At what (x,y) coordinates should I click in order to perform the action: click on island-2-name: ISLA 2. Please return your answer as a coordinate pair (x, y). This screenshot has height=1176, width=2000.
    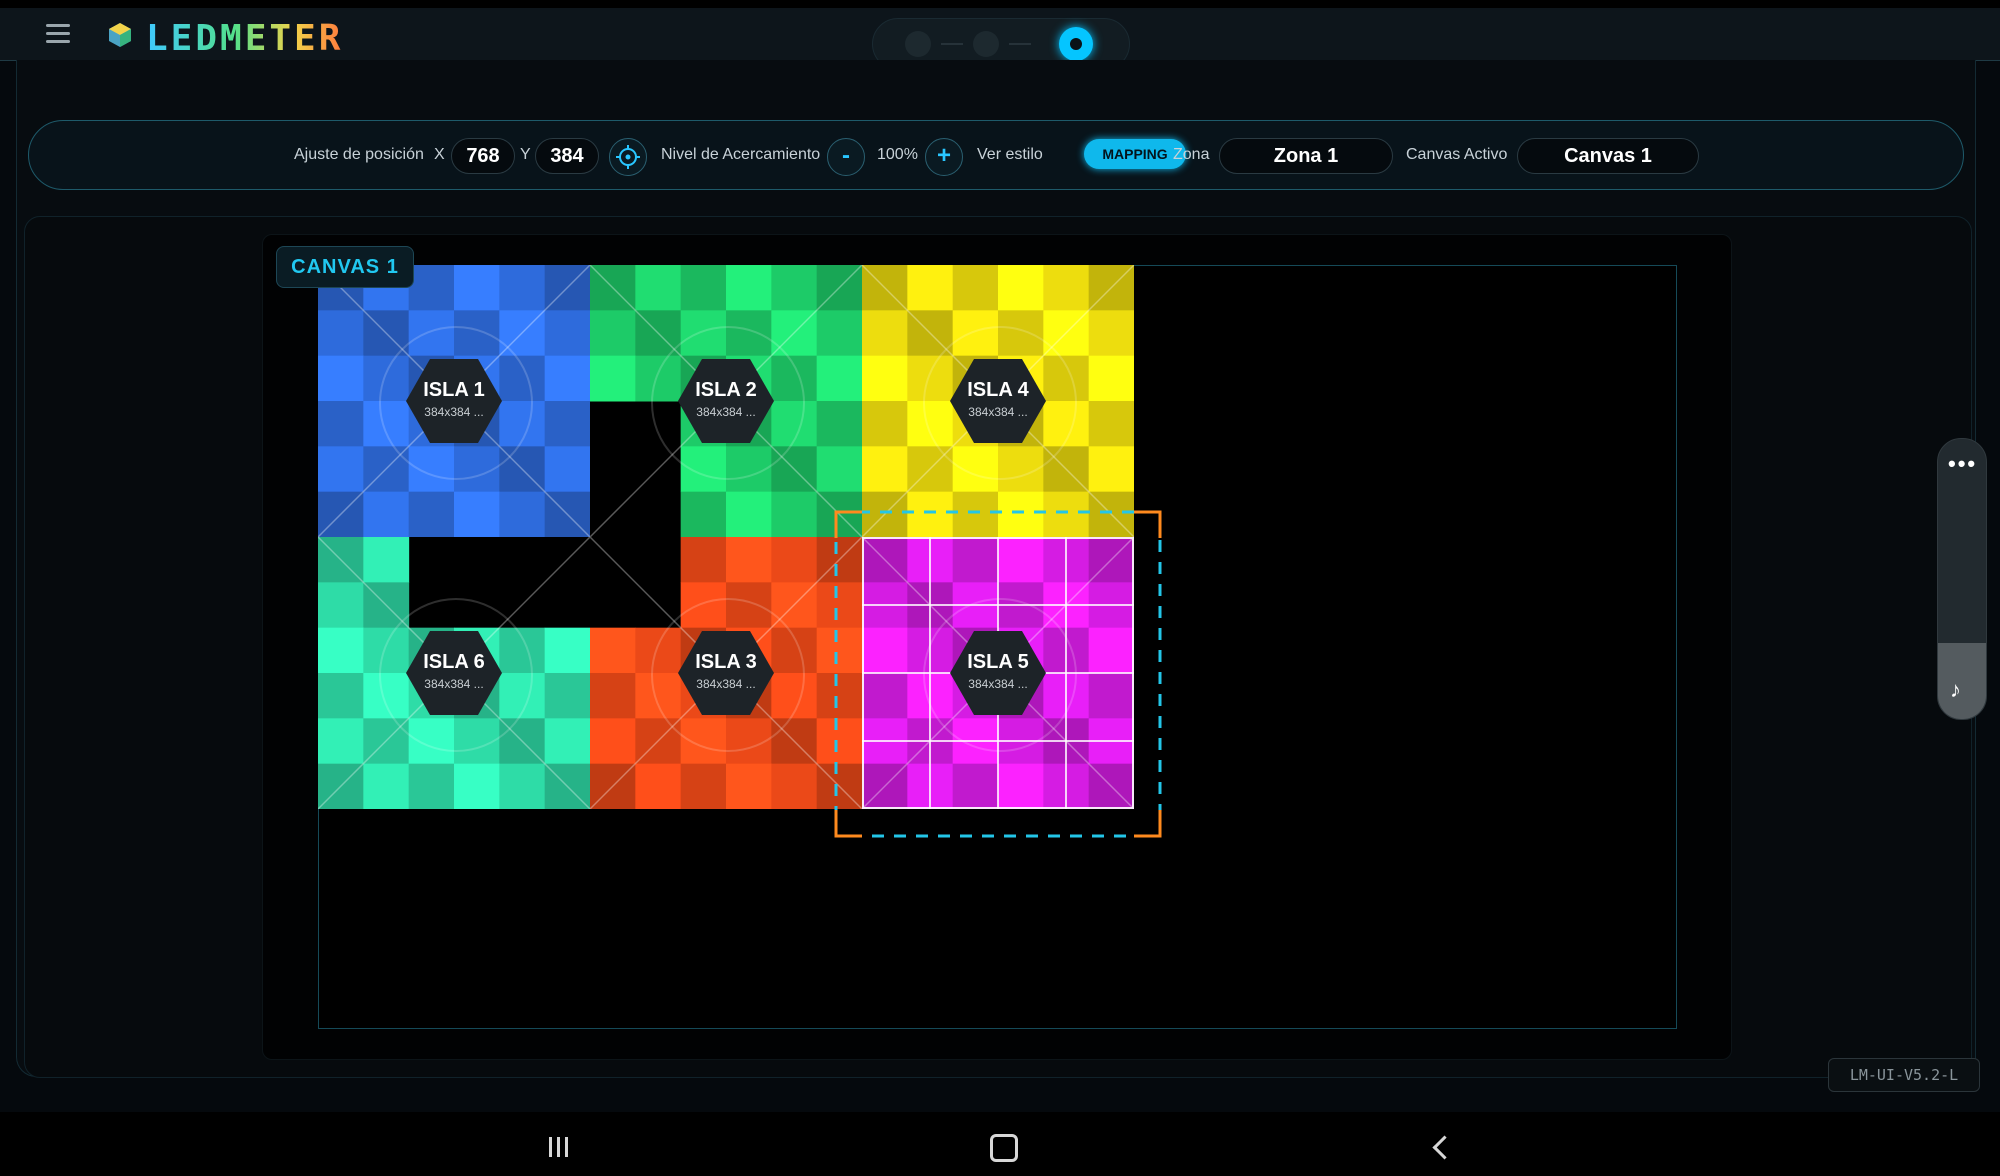
    Looking at the image, I should click on (726, 390).